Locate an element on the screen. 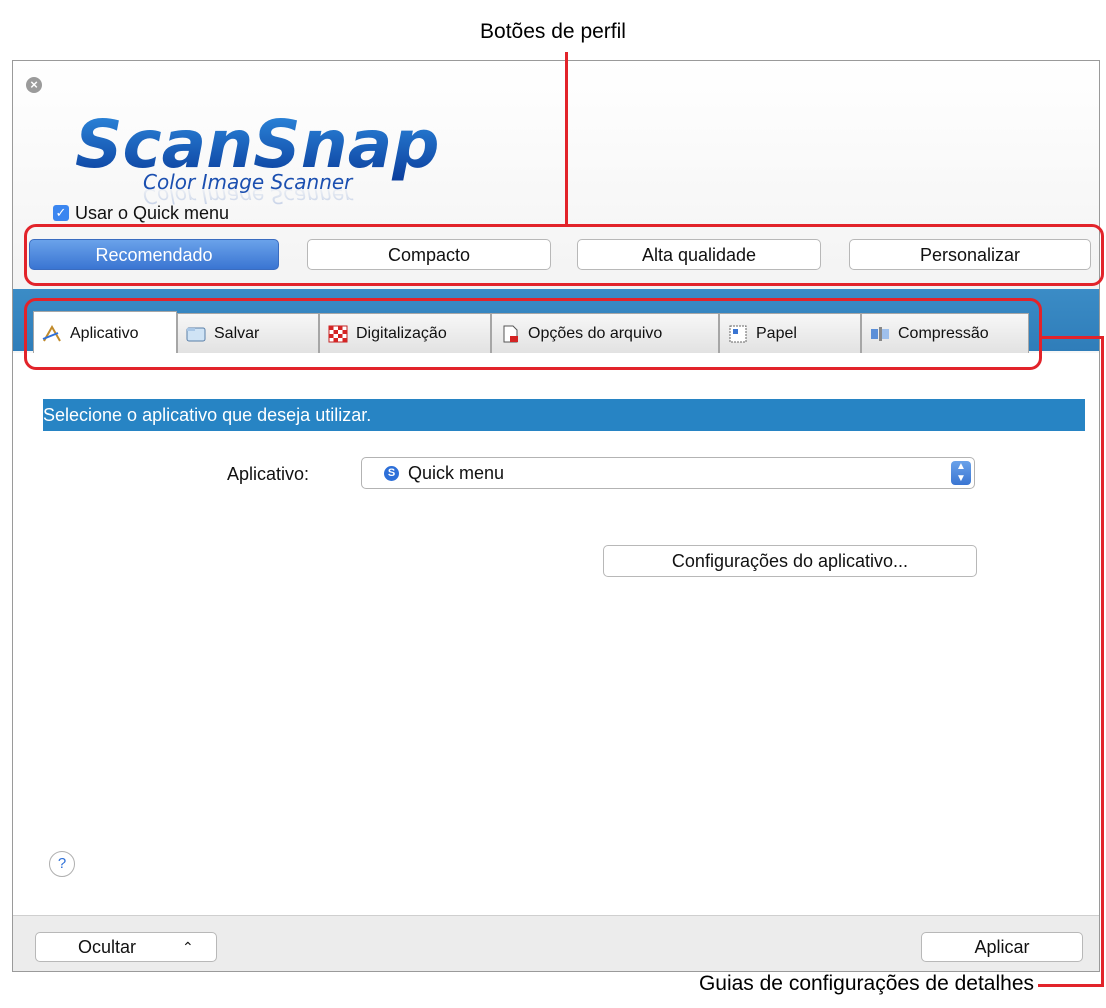 Image resolution: width=1106 pixels, height=1008 pixels. hide-button-label: Ocultar is located at coordinates (107, 947).